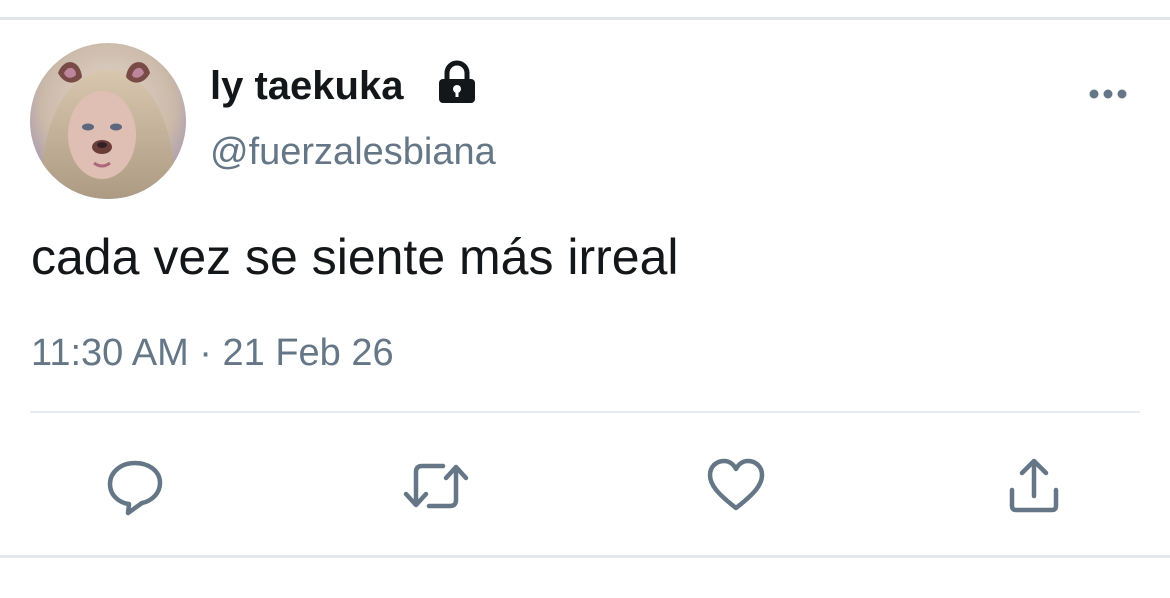 The width and height of the screenshot is (1170, 598). I want to click on retweet-icon, so click(436, 486).